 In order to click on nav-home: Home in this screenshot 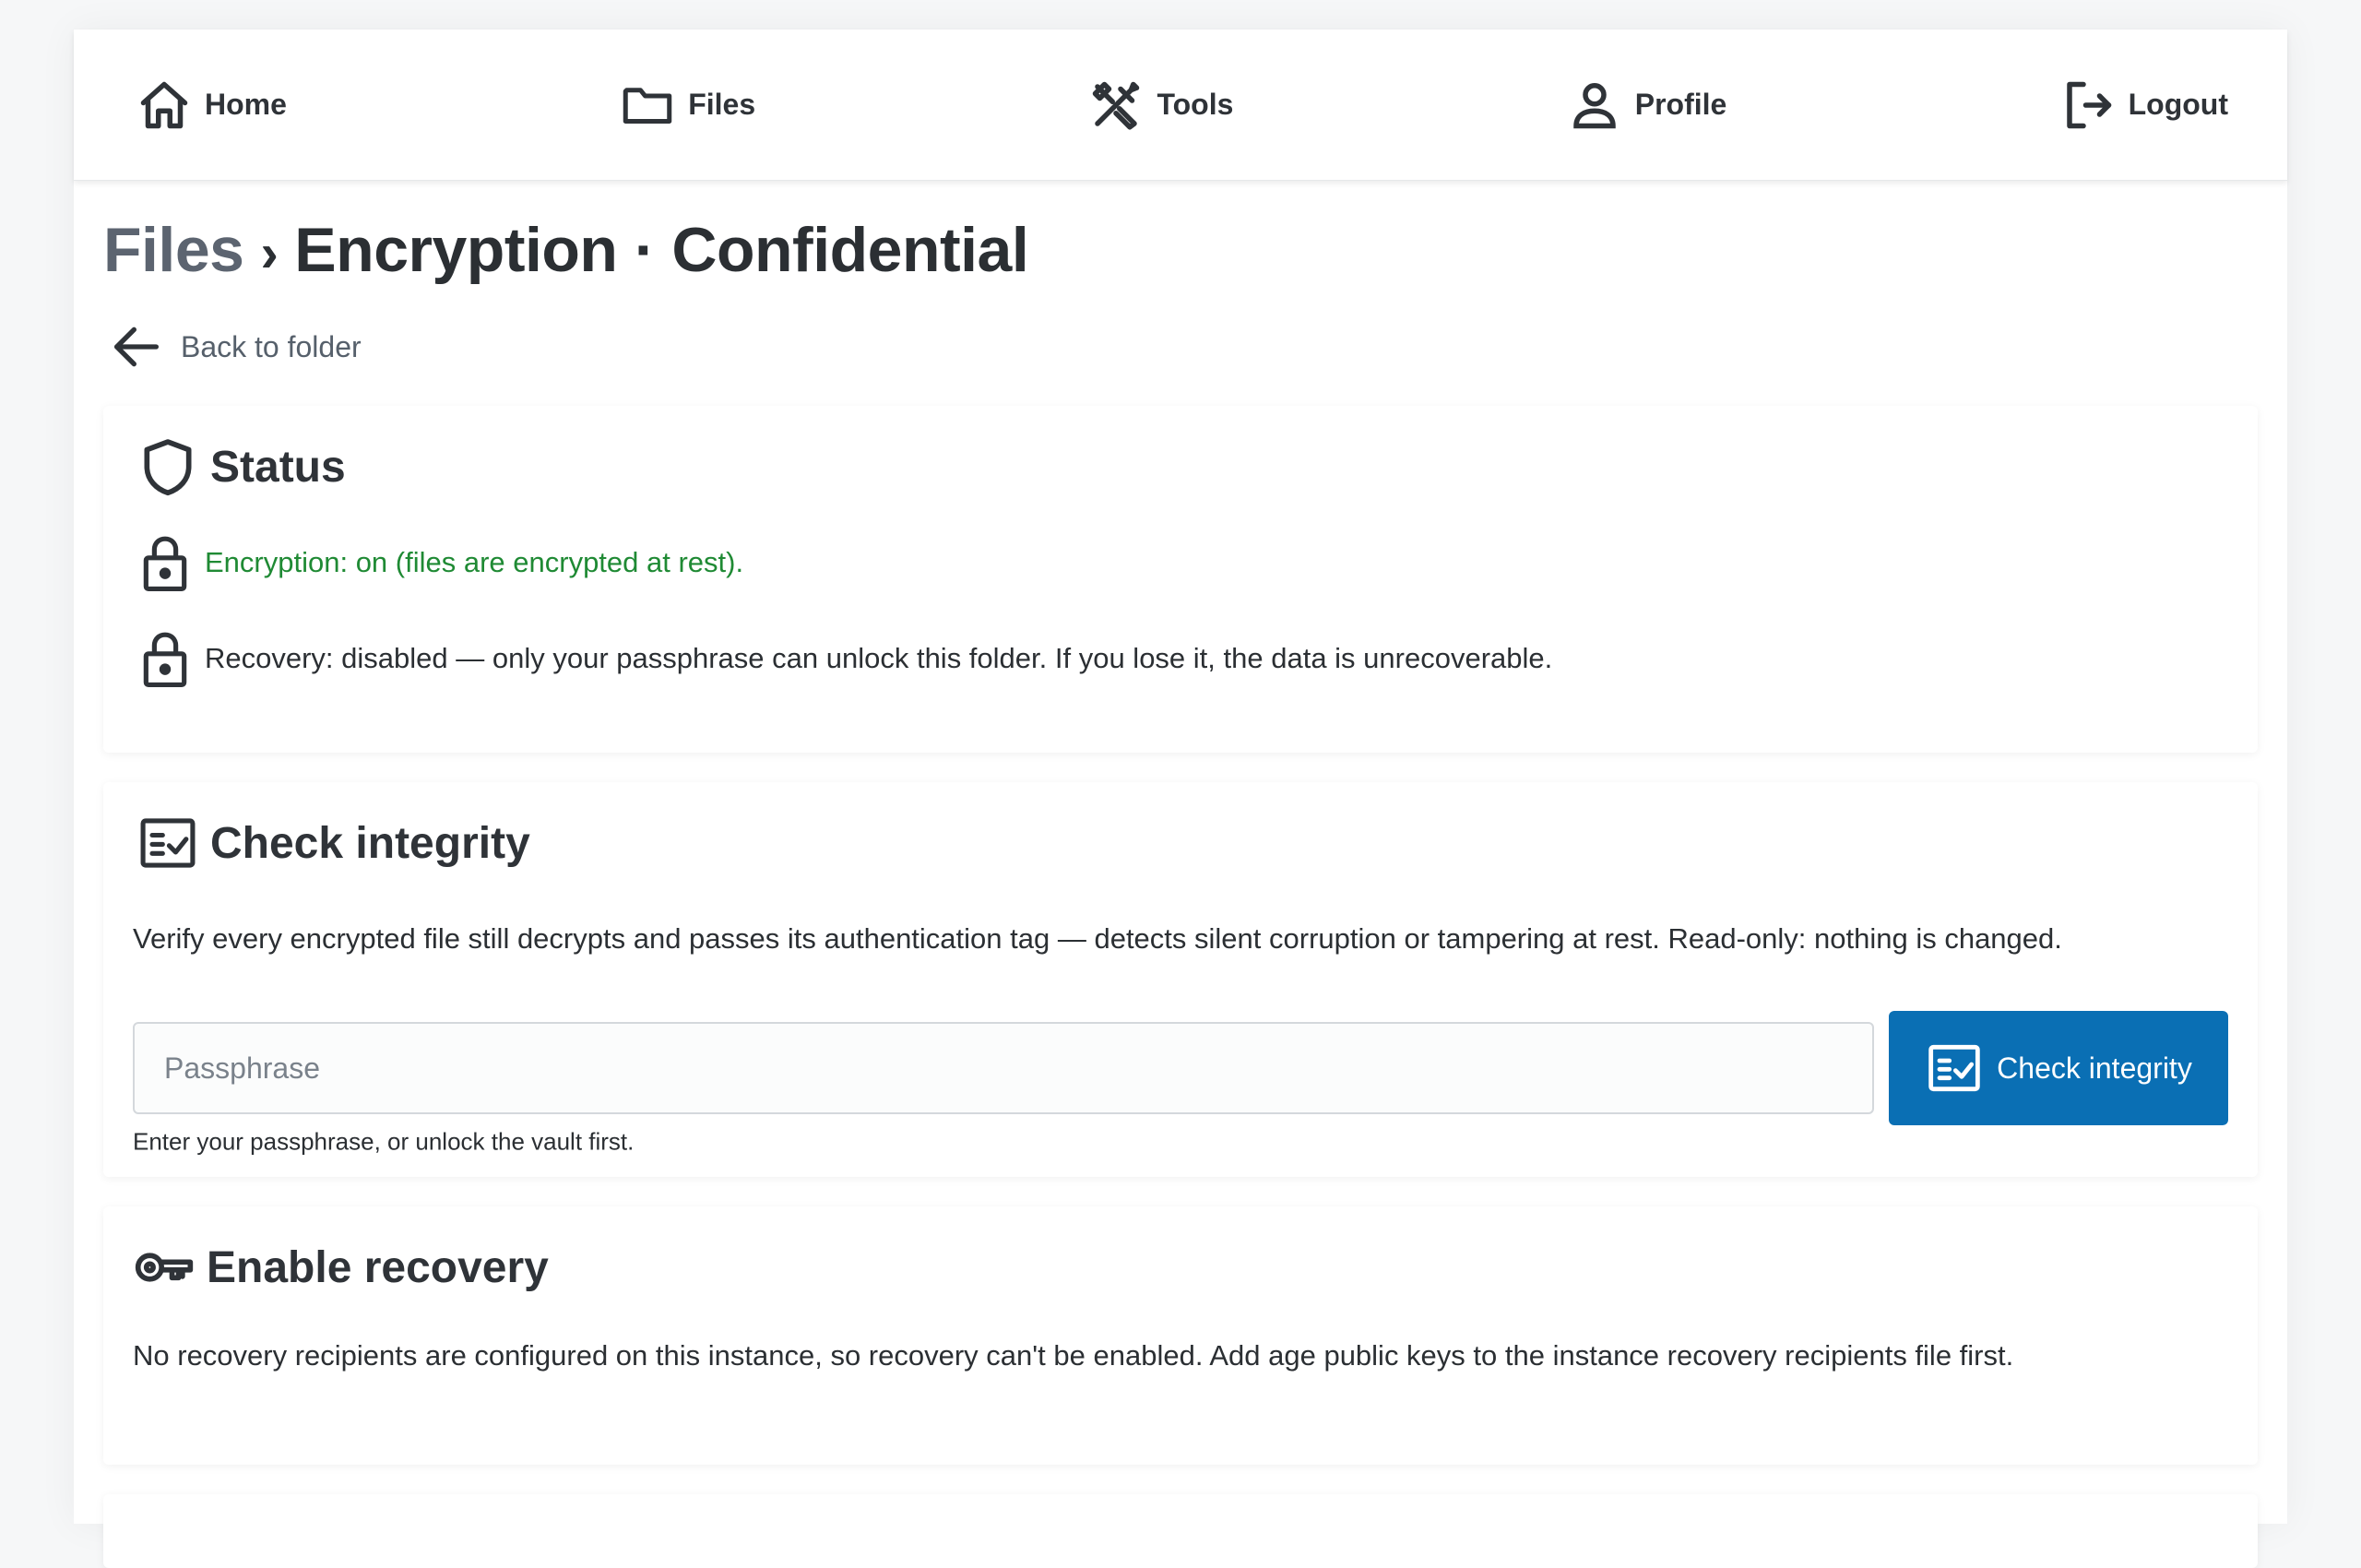, I will do `click(211, 105)`.